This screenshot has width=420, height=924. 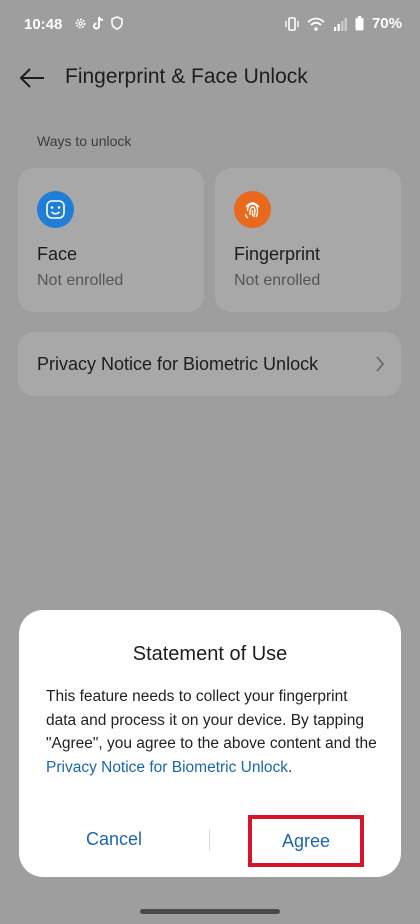 I want to click on battery-icon, so click(x=359, y=23).